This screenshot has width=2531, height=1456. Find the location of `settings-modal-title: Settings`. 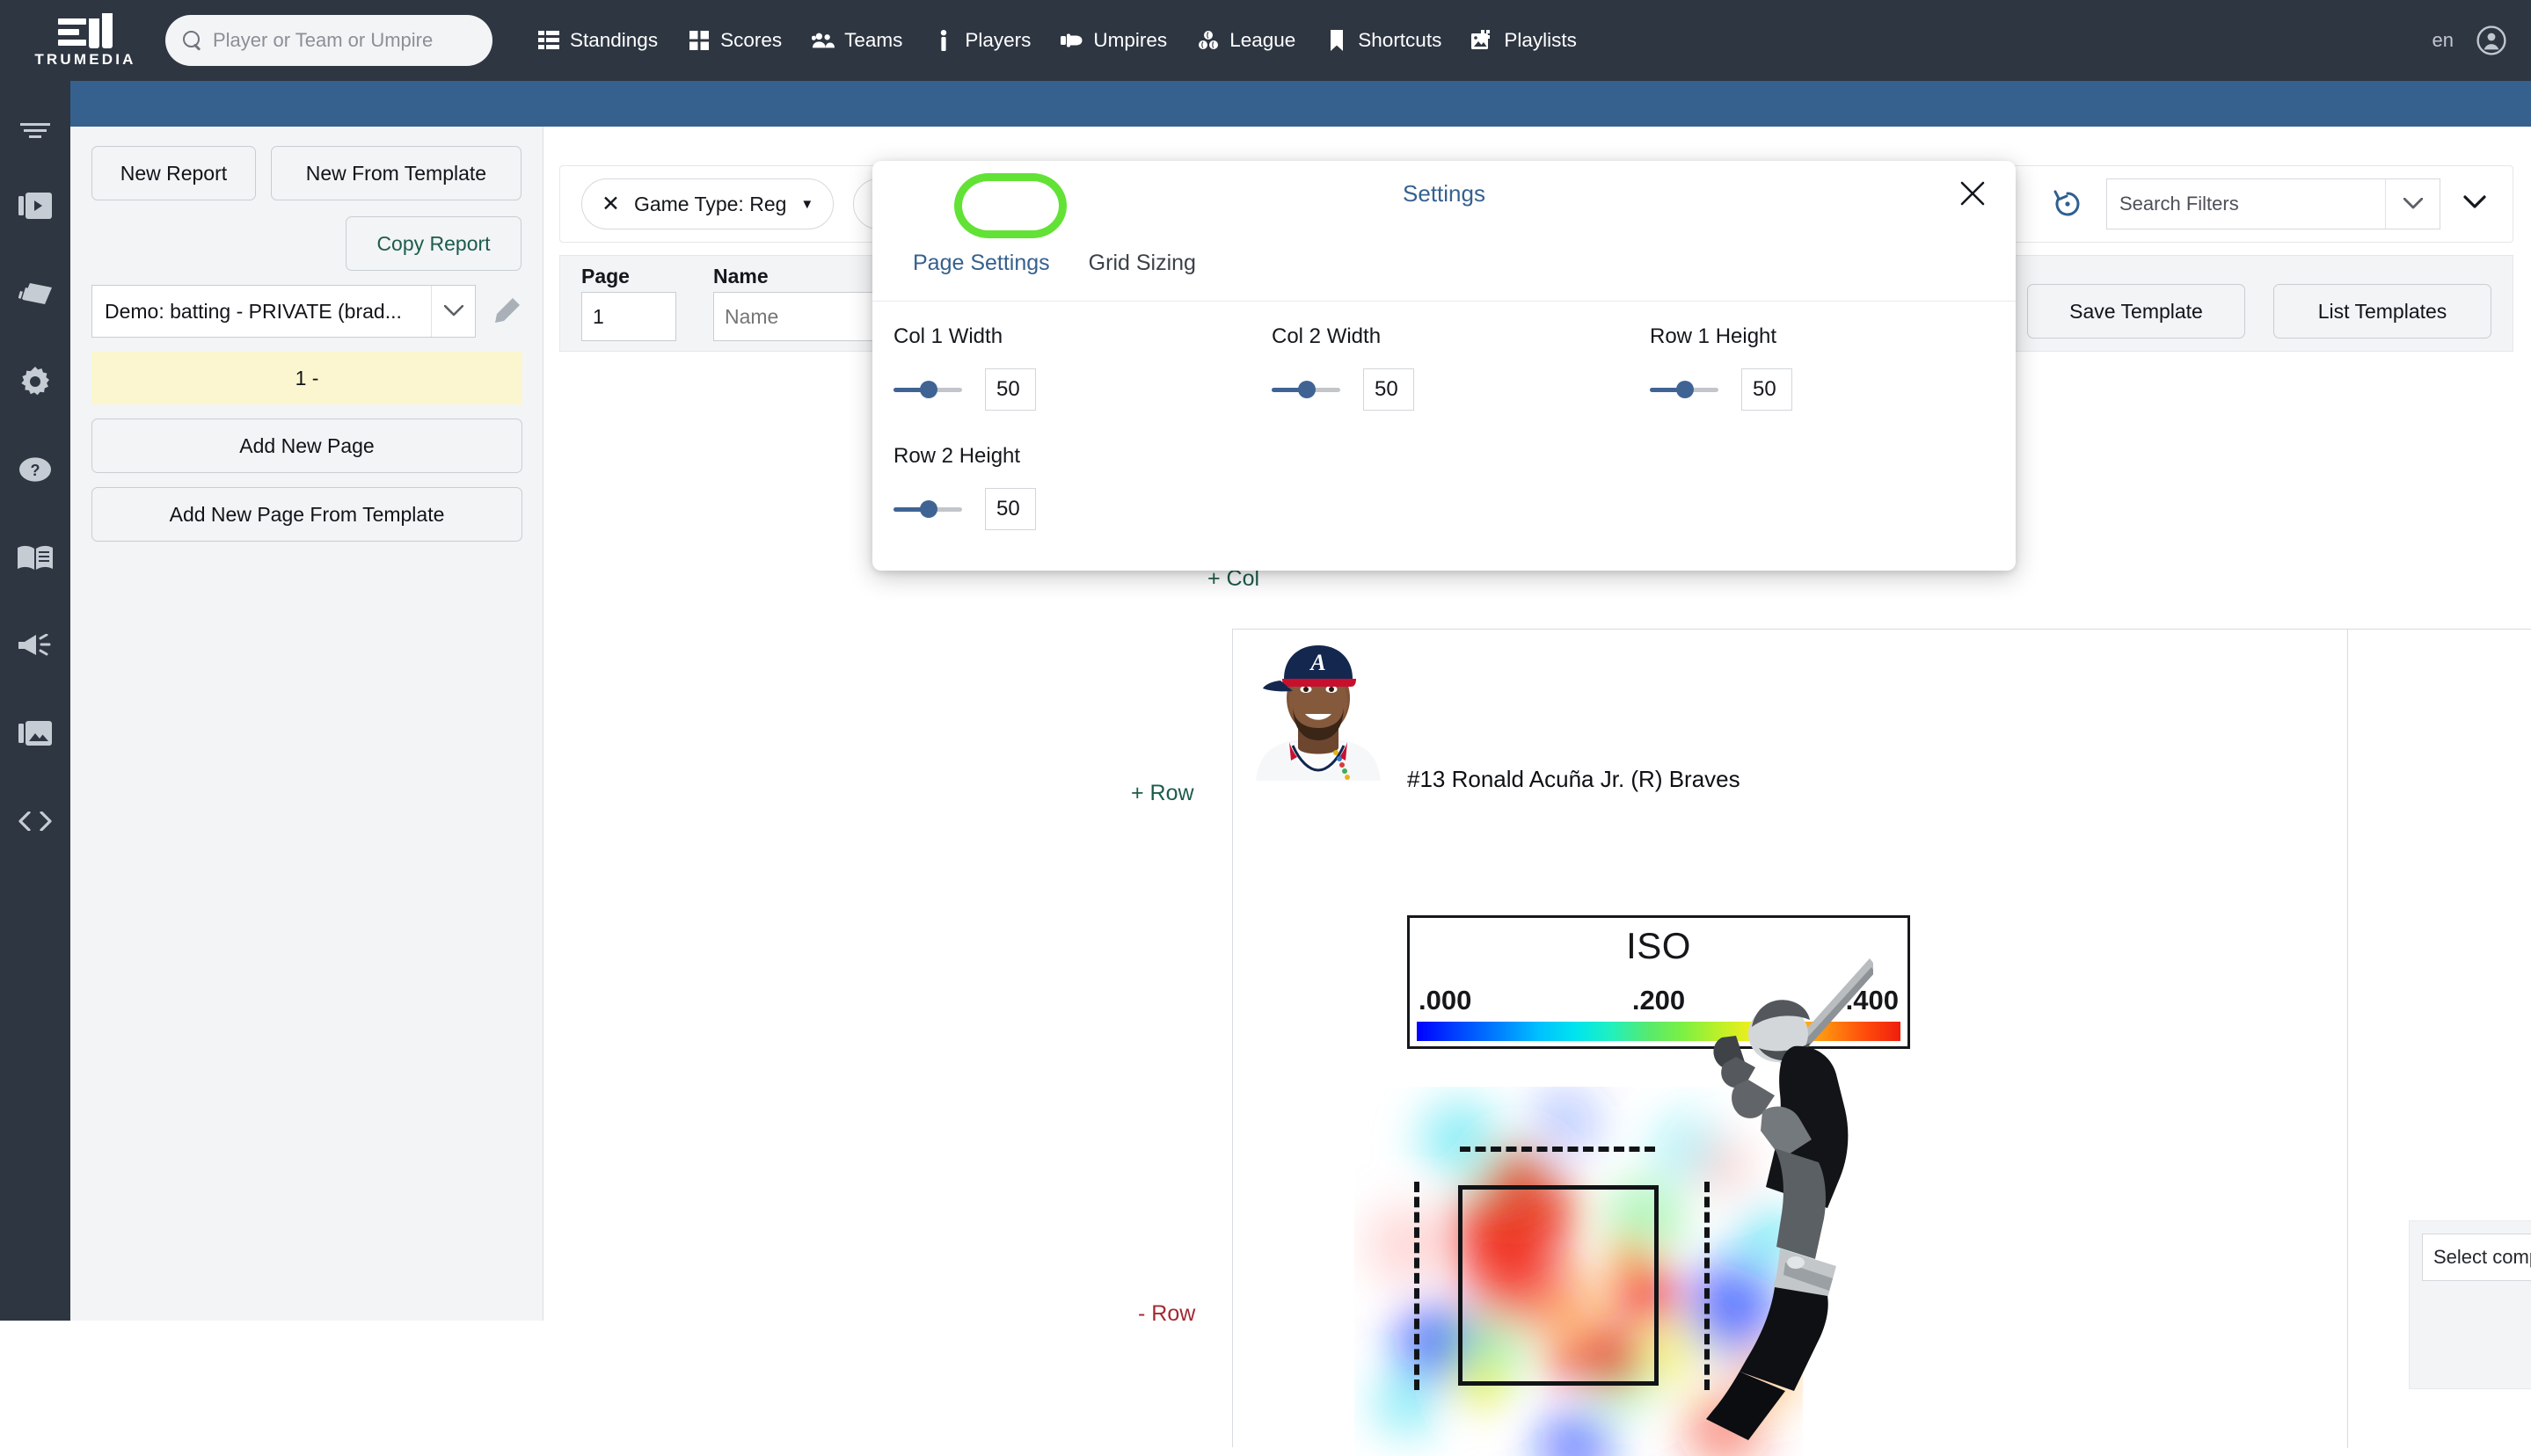

settings-modal-title: Settings is located at coordinates (1444, 193).